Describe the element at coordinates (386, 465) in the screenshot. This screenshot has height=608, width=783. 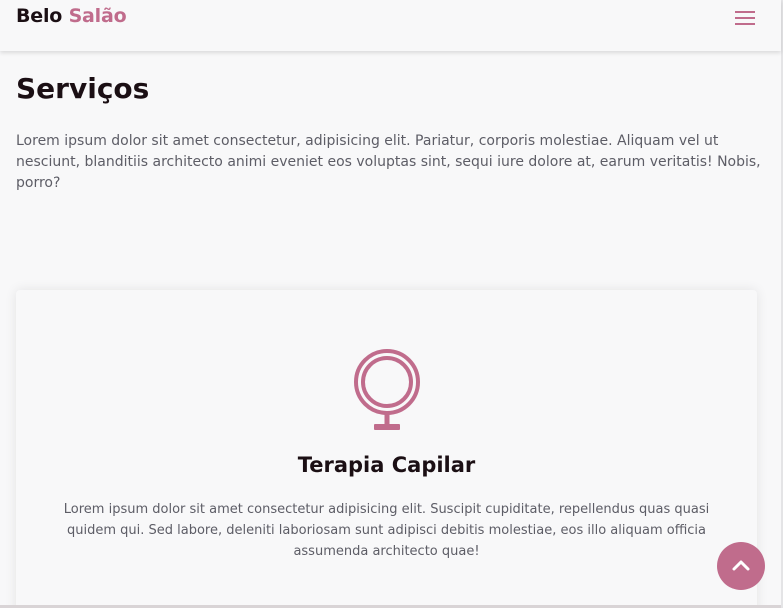
I see `service-card-title: Terapia Capilar` at that location.